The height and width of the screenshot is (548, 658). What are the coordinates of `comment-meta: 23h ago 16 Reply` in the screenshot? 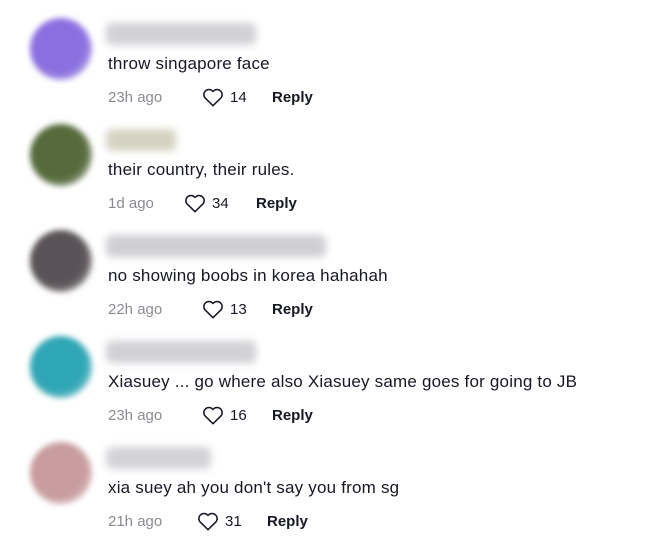 It's located at (210, 415).